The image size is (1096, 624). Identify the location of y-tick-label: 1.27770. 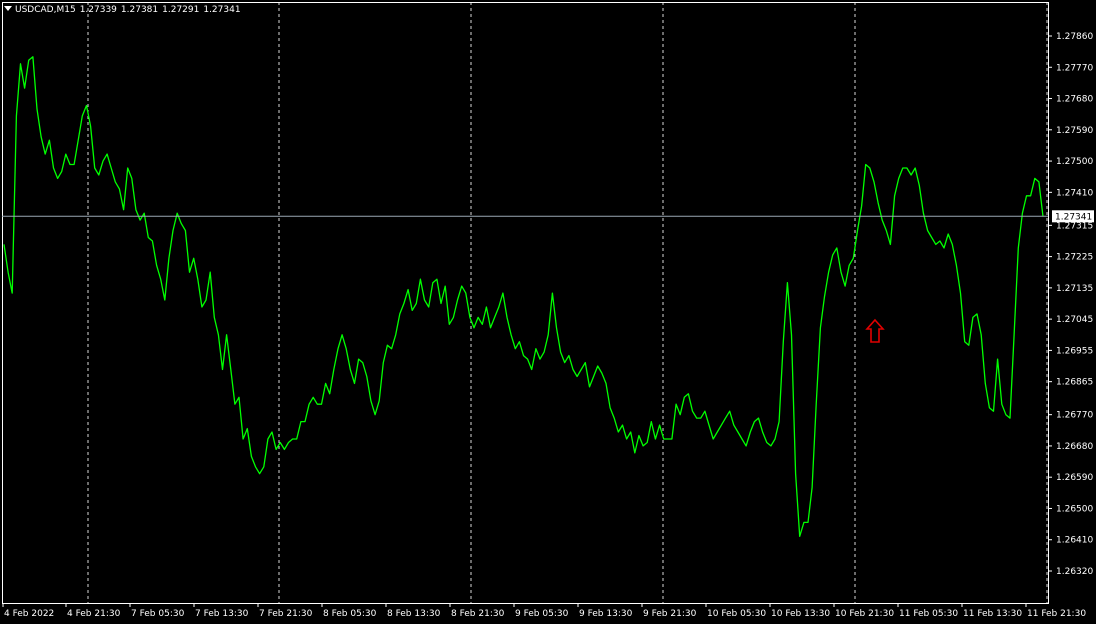
(1074, 68).